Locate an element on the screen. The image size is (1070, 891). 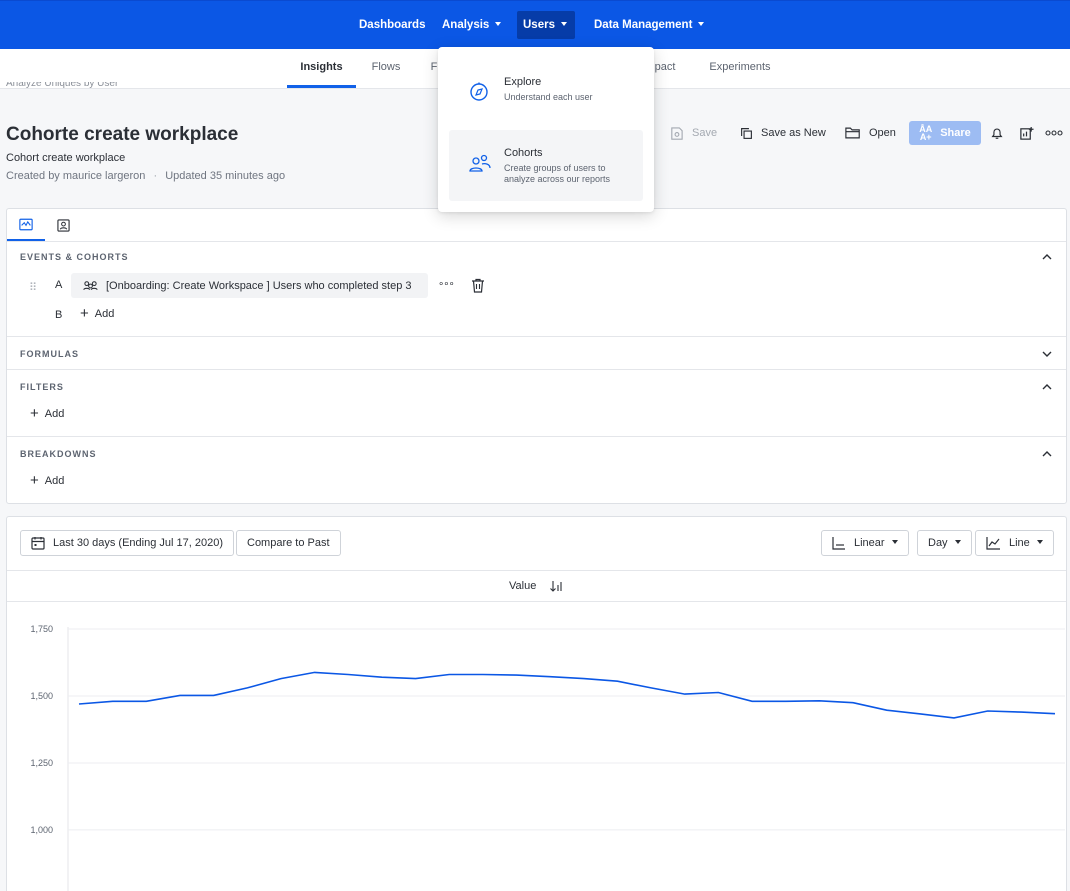
breadcrumb: Analyze Uniques by User is located at coordinates (62, 85).